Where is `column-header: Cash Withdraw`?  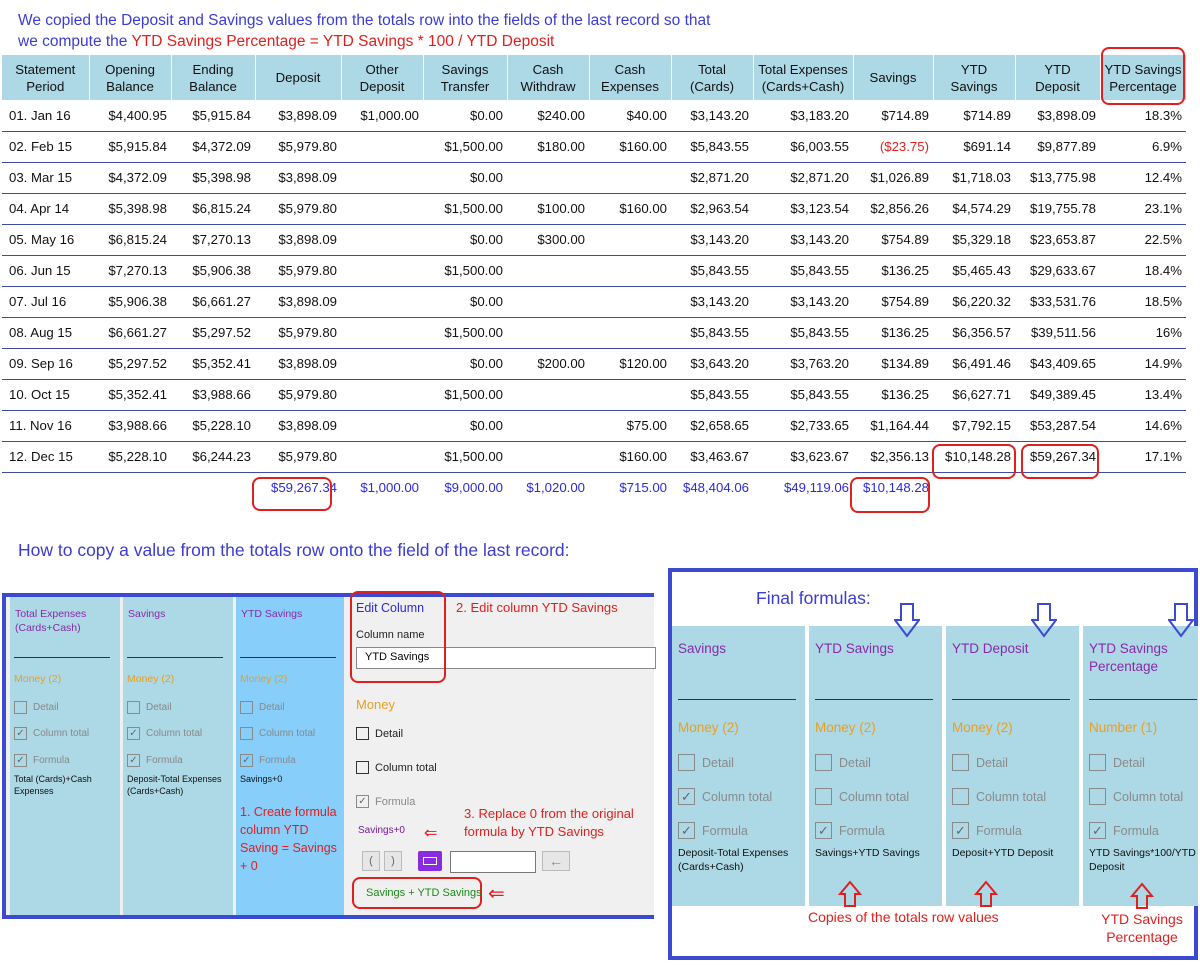 column-header: Cash Withdraw is located at coordinates (548, 77).